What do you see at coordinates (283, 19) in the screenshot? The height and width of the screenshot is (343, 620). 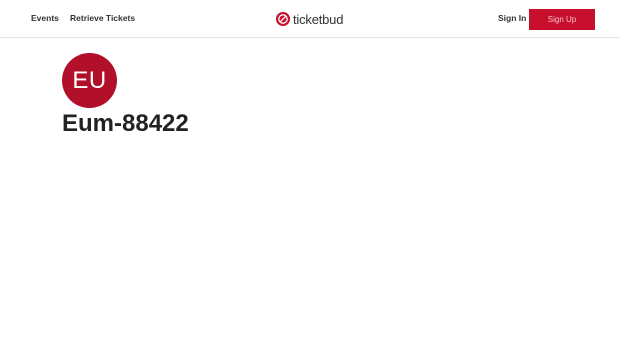 I see `ticketbud-logo-icon` at bounding box center [283, 19].